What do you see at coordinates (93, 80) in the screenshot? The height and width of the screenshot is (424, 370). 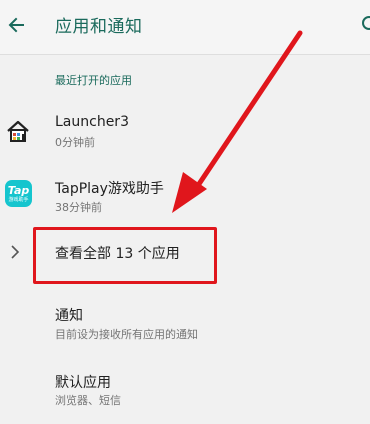 I see `recent-apps-header: 最近打开的应用` at bounding box center [93, 80].